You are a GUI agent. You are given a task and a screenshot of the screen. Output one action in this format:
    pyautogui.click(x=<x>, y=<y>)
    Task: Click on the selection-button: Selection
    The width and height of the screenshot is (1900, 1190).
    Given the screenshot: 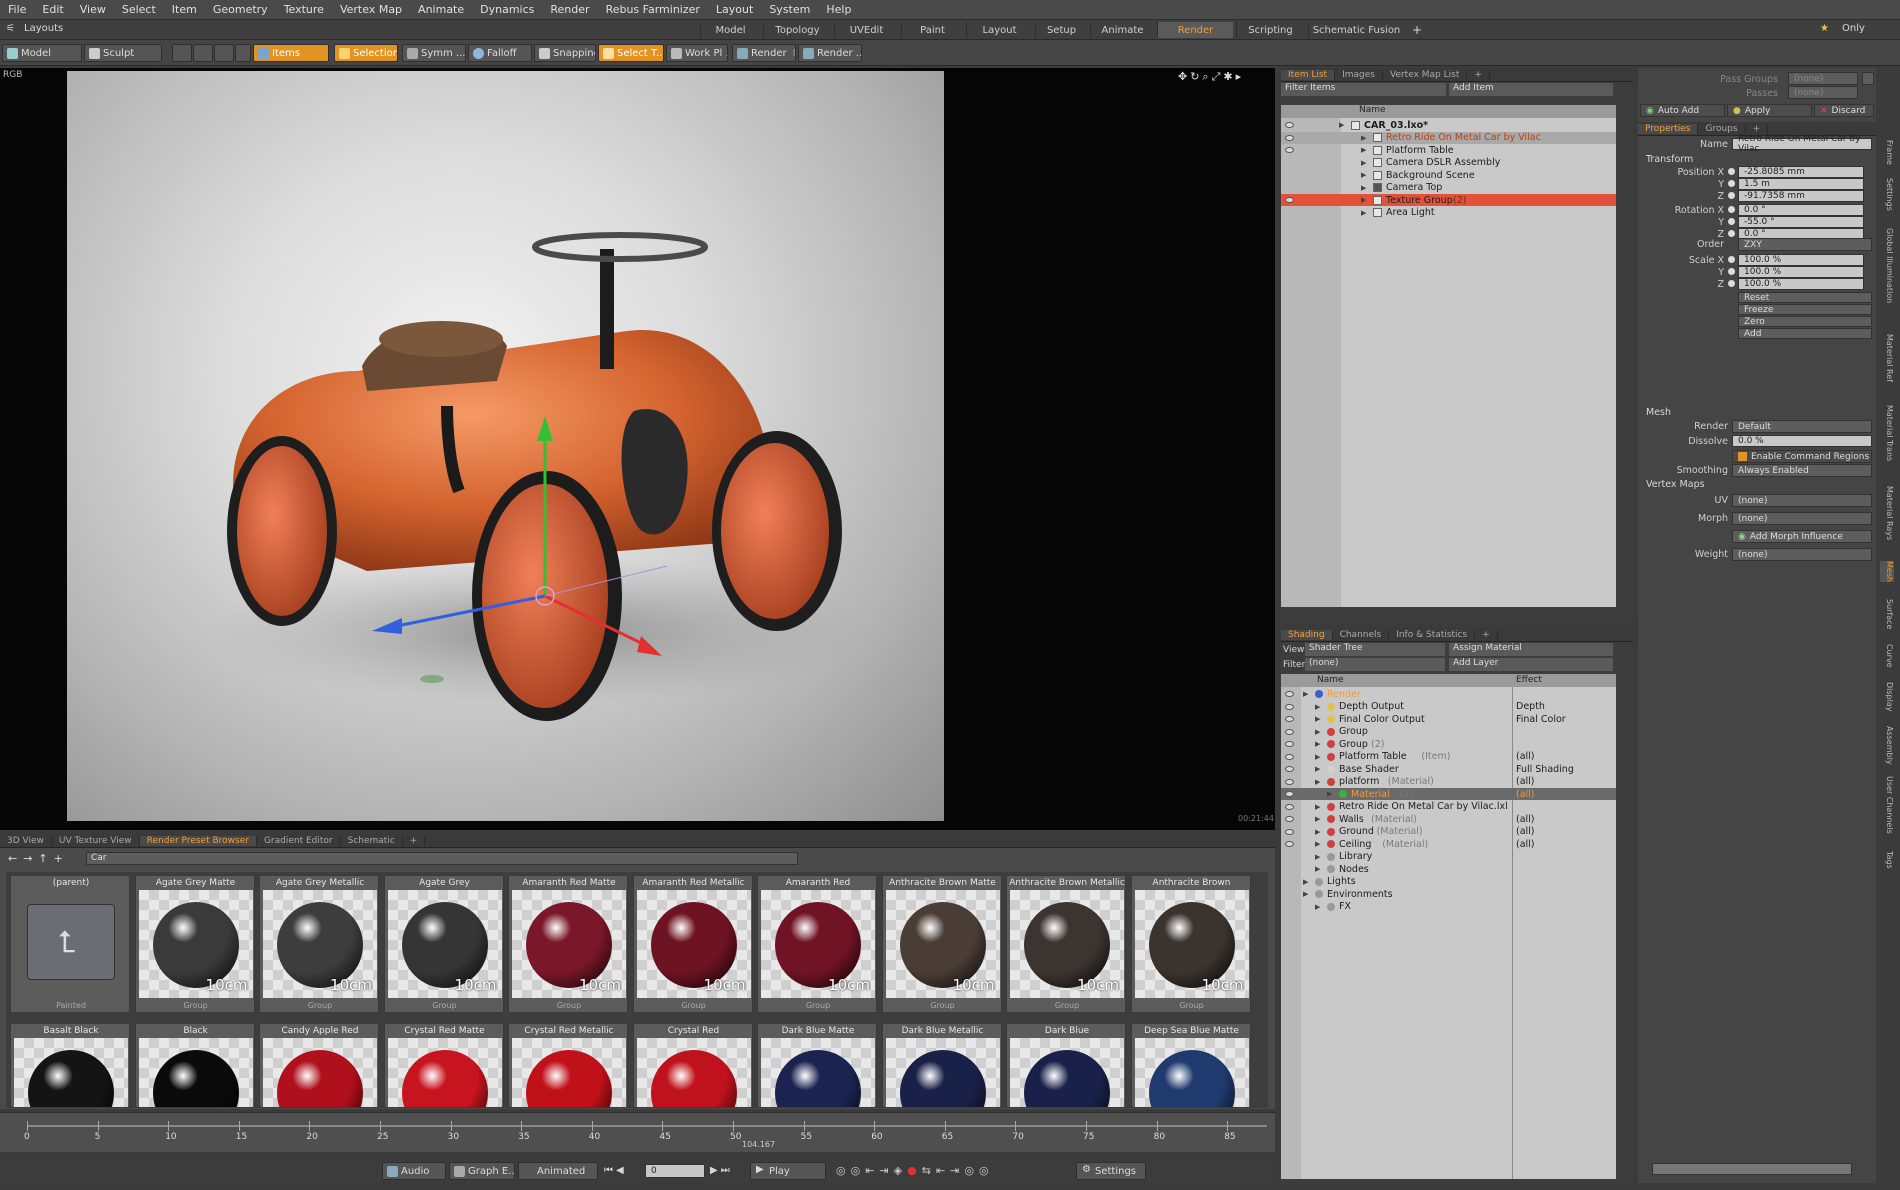 What is the action you would take?
    pyautogui.click(x=366, y=53)
    